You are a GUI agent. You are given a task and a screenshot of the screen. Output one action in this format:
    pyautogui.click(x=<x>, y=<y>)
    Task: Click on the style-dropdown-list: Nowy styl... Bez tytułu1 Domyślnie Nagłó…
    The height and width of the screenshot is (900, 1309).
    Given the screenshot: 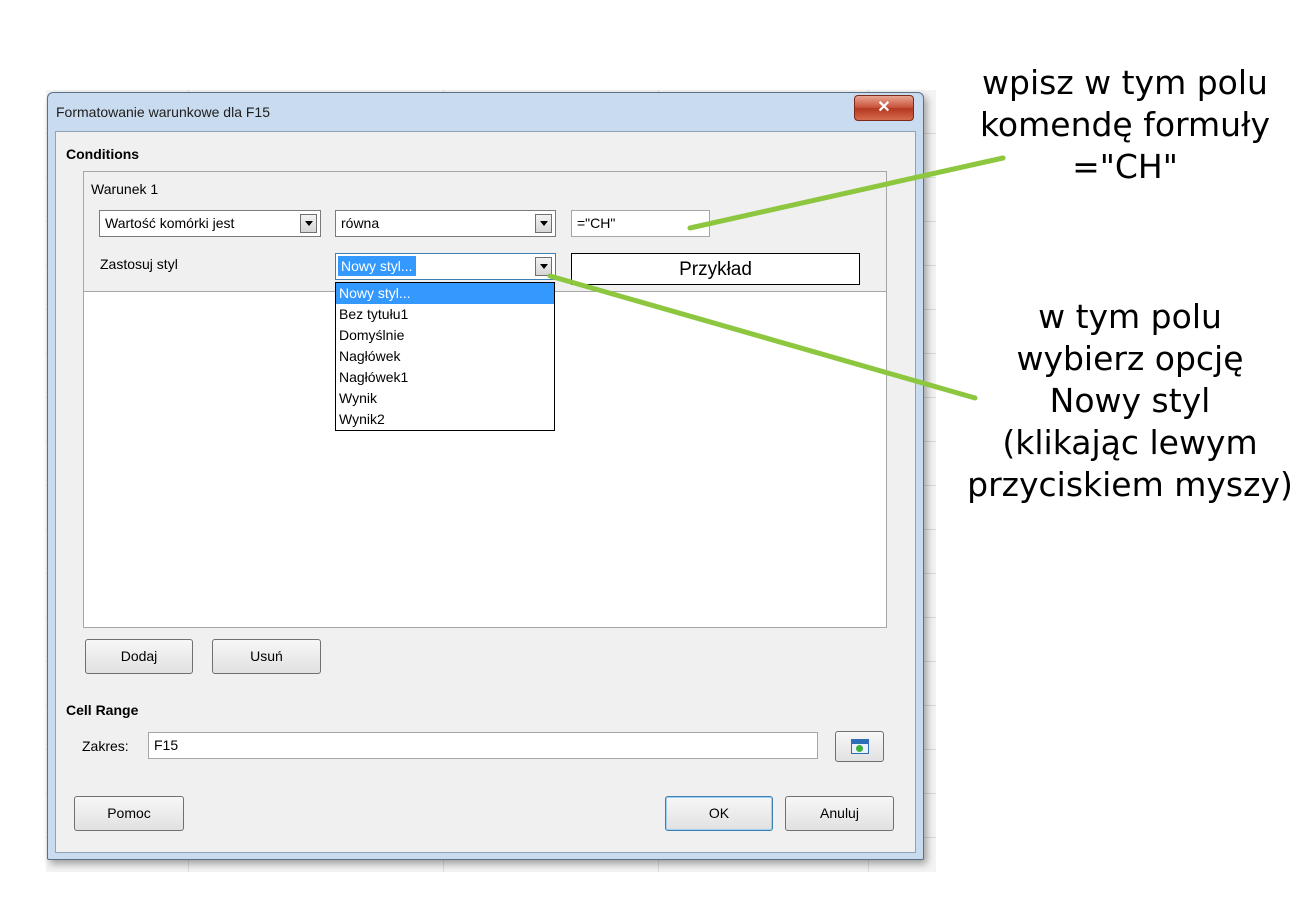 What is the action you would take?
    pyautogui.click(x=445, y=356)
    